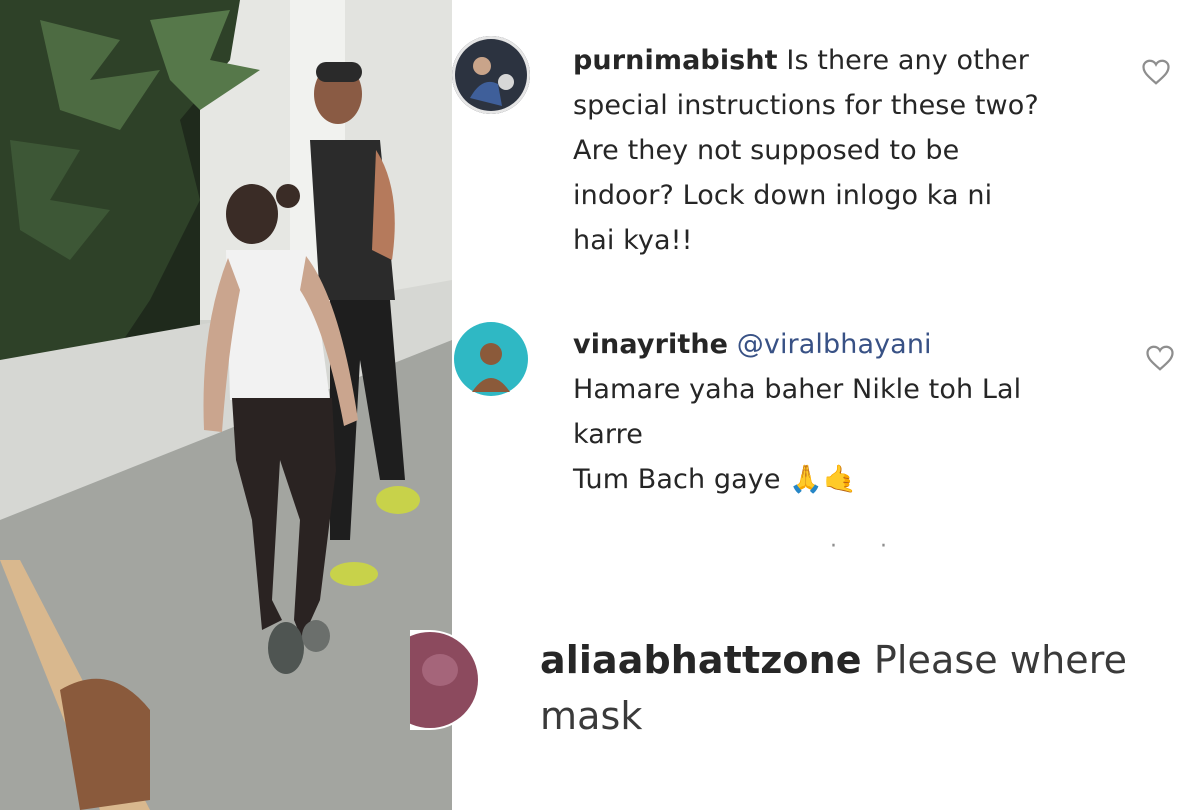  I want to click on call-me-hand-emoji: 🤙, so click(839, 479).